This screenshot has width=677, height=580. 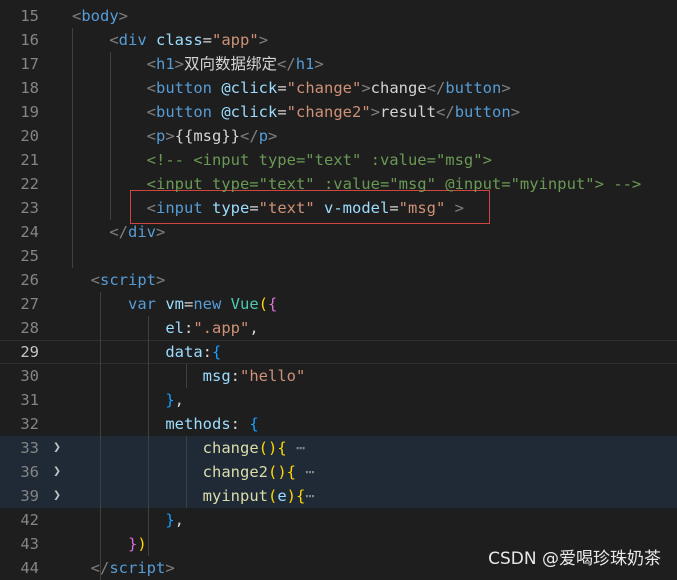 I want to click on line-number: 39, so click(x=29, y=496).